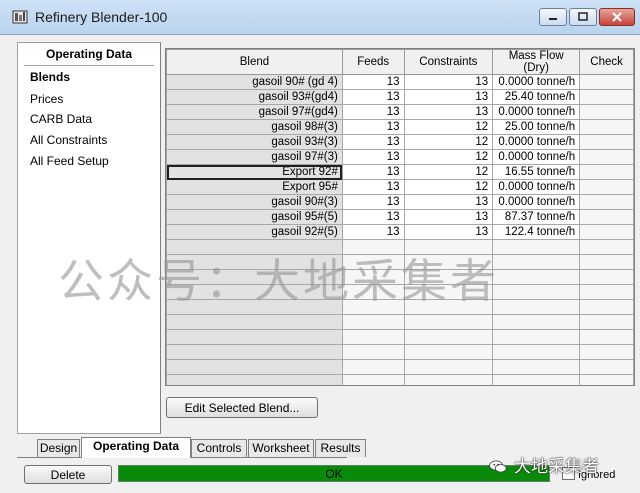 The height and width of the screenshot is (493, 640). Describe the element at coordinates (400, 187) in the screenshot. I see `table-row: Export 95# 13 12 0.0000 tonne/h` at that location.